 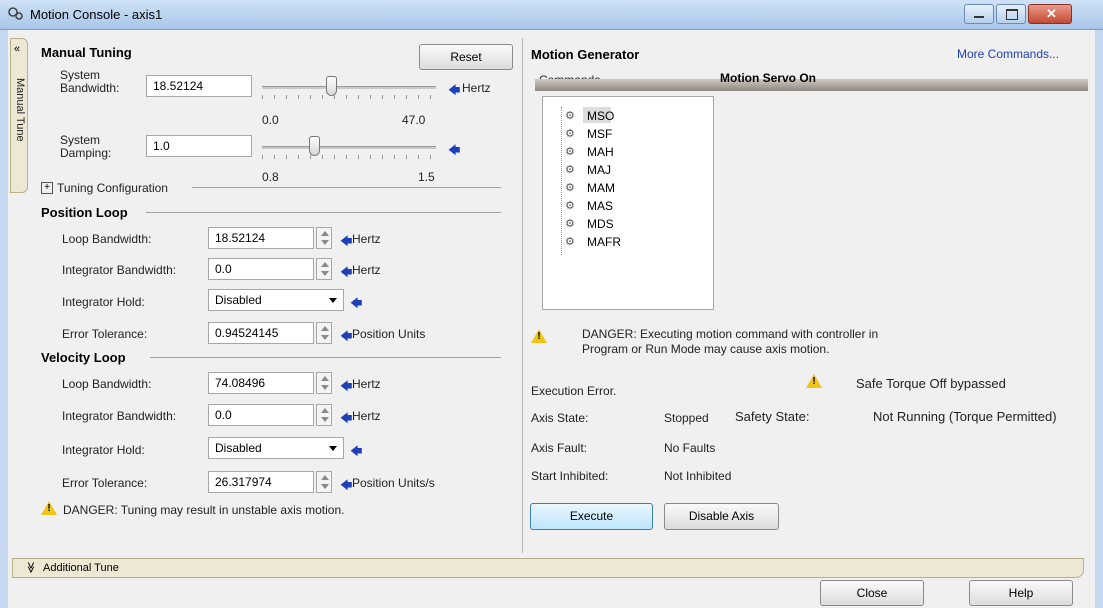 What do you see at coordinates (19, 115) in the screenshot?
I see `manual-tune-side-tab: « Manual Tune` at bounding box center [19, 115].